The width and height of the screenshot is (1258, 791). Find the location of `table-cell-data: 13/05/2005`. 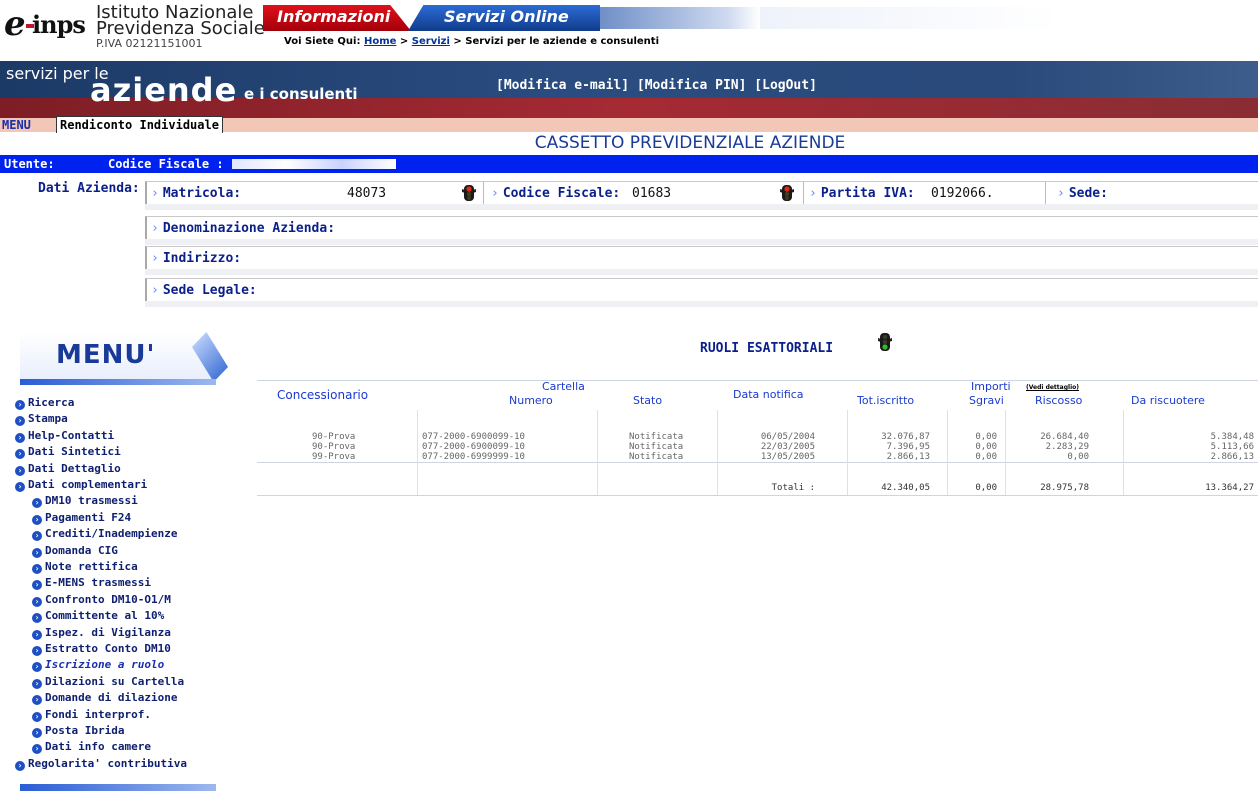

table-cell-data: 13/05/2005 is located at coordinates (787, 457).